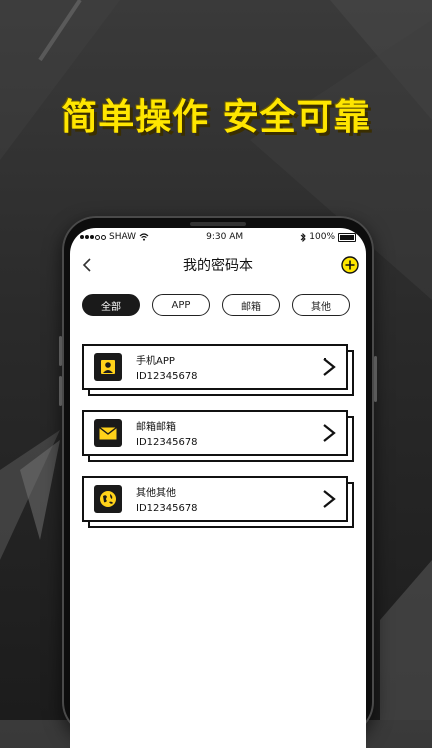 This screenshot has height=748, width=432. Describe the element at coordinates (375, 379) in the screenshot. I see `phone-power-button` at that location.